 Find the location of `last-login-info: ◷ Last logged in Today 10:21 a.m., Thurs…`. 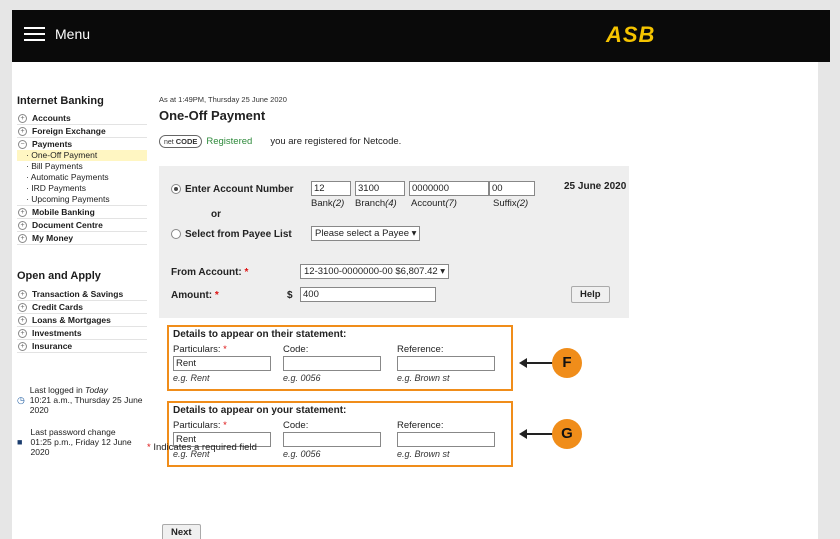

last-login-info: ◷ Last logged in Today 10:21 a.m., Thurs… is located at coordinates (82, 400).